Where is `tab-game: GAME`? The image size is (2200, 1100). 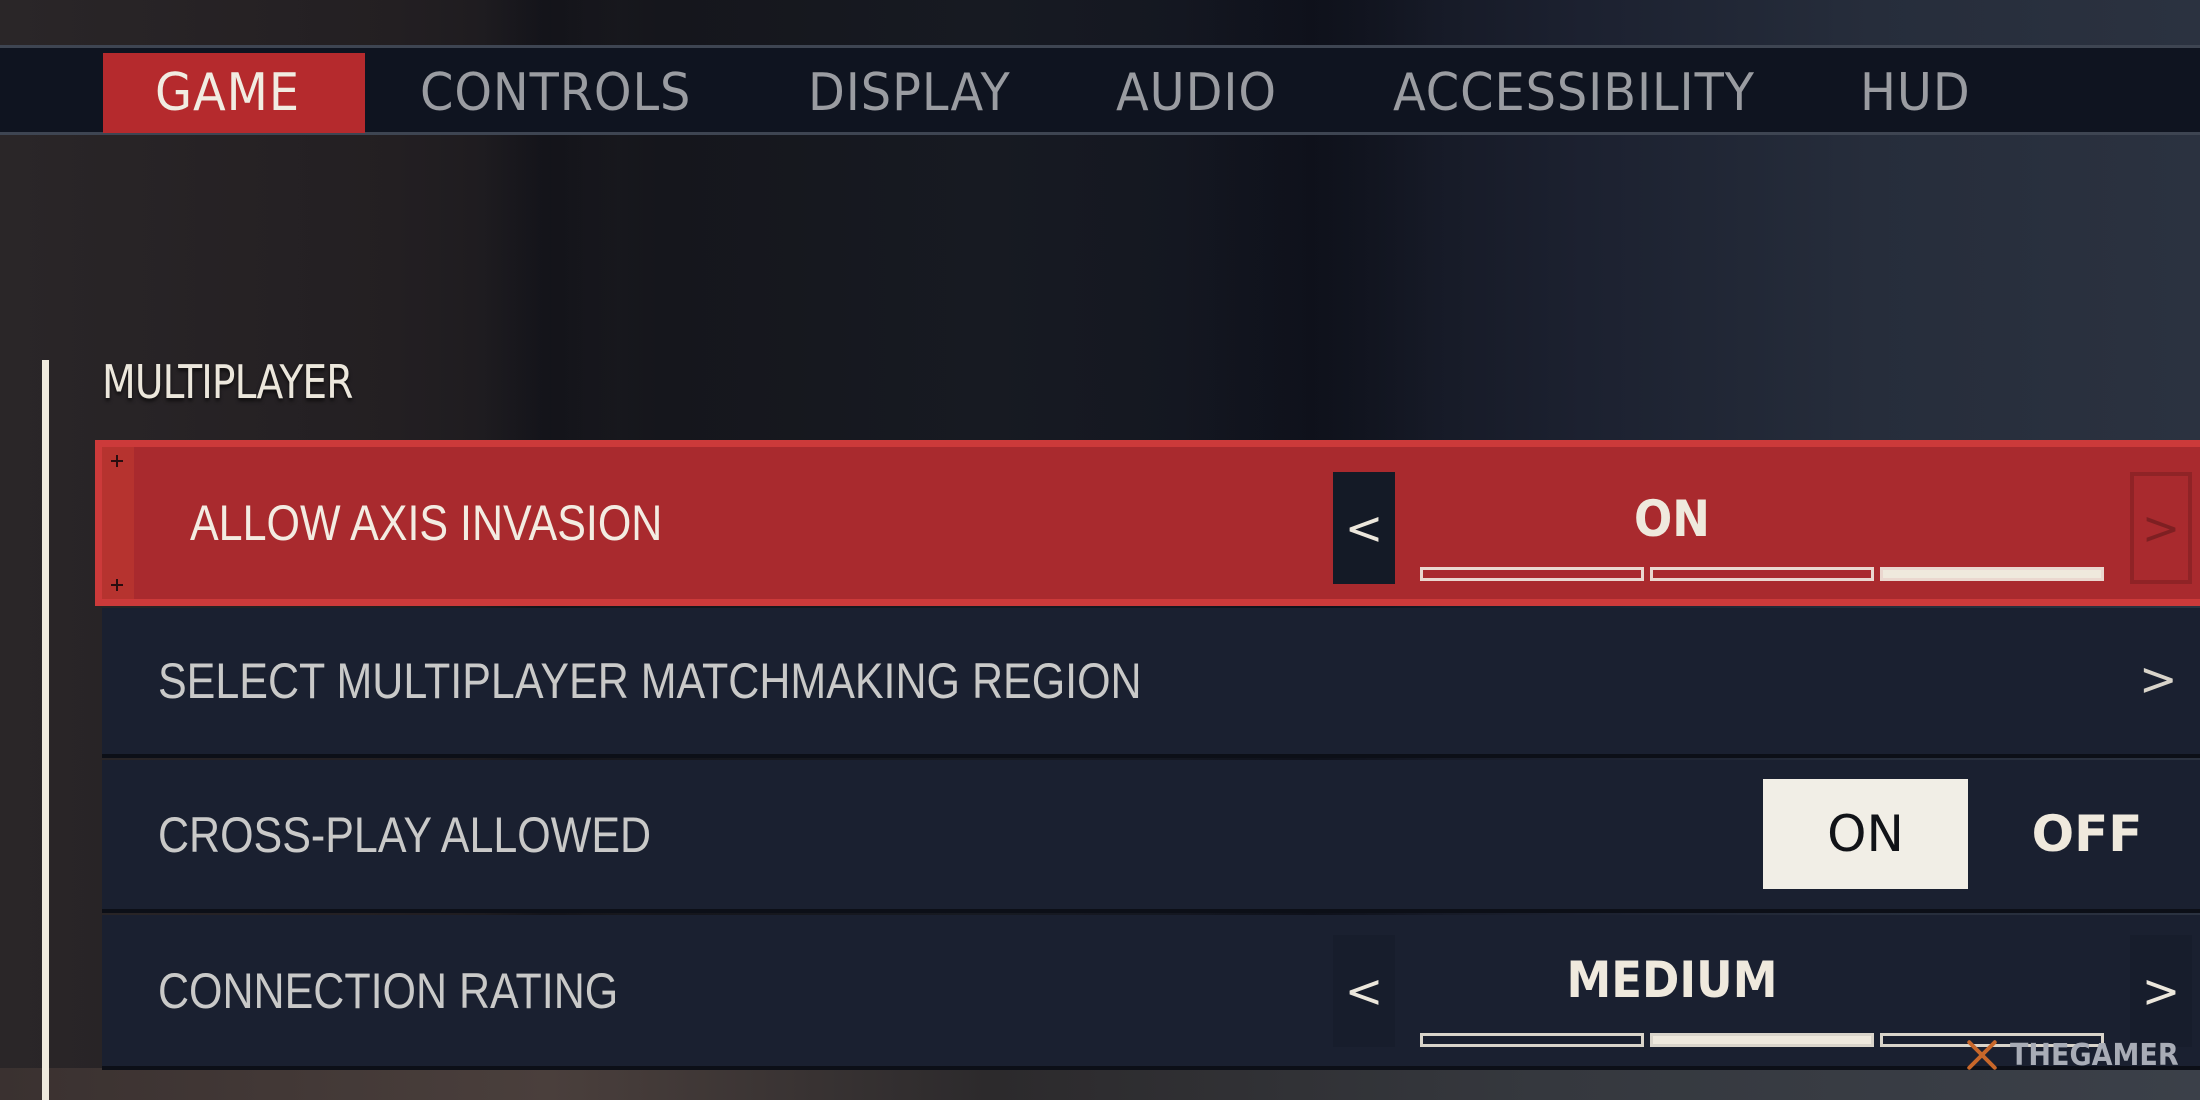 tab-game: GAME is located at coordinates (234, 93).